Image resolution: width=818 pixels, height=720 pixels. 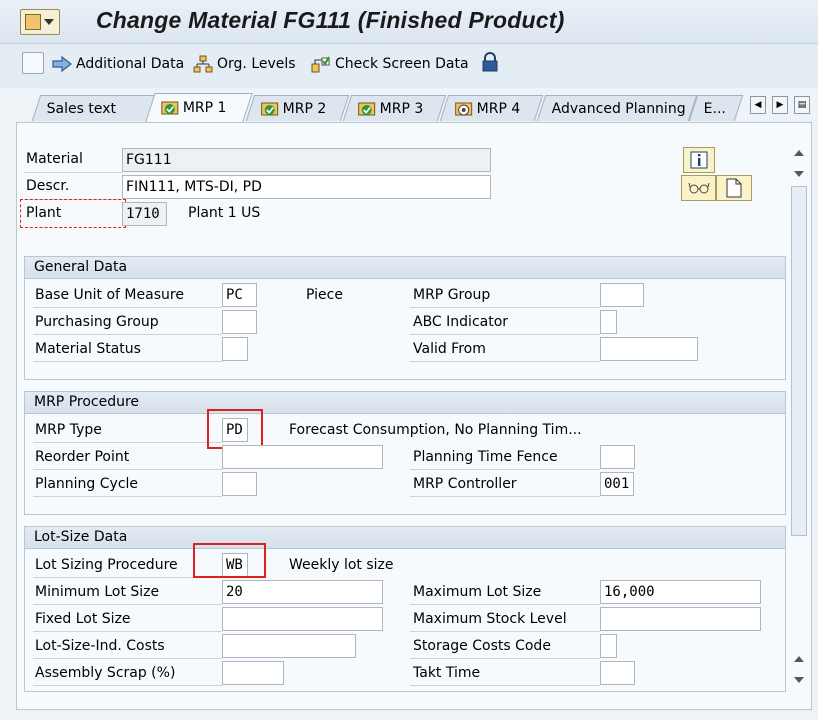 I want to click on mrp-controller-field: 001, so click(x=617, y=484).